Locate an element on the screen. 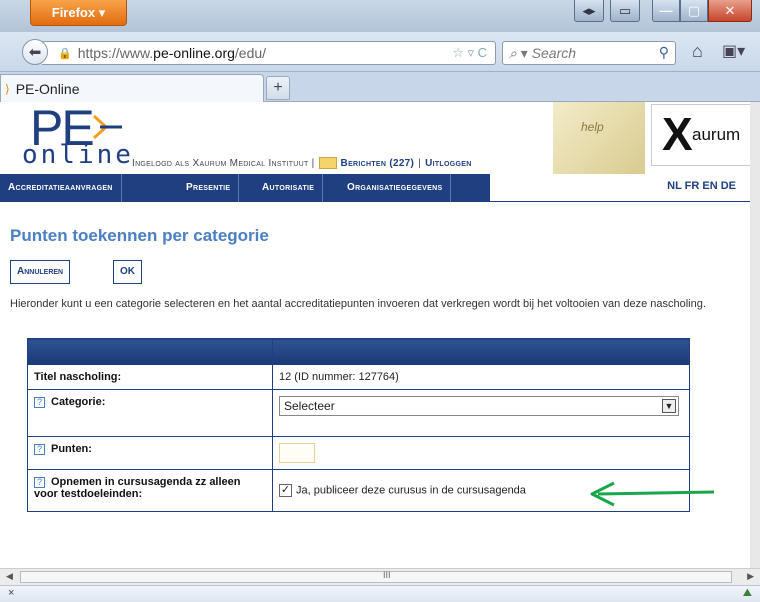 Image resolution: width=760 pixels, height=602 pixels. minimize-button: — is located at coordinates (666, 11).